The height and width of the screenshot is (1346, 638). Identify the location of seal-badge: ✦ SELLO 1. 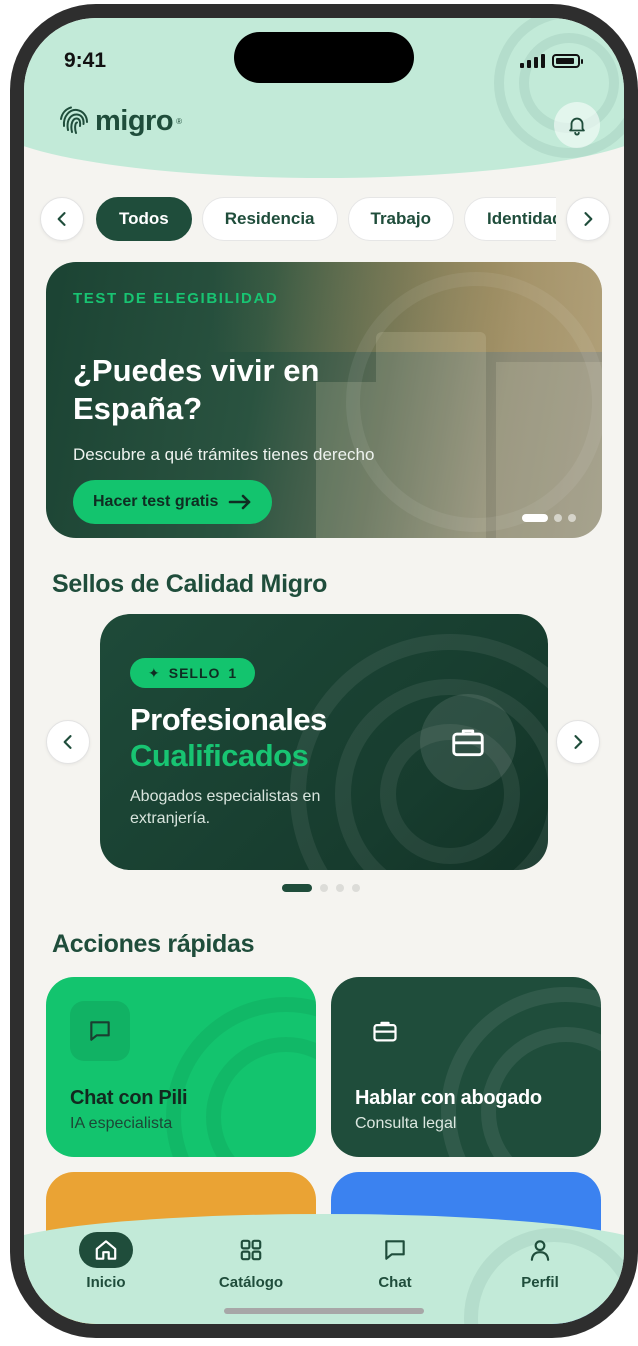
(193, 673).